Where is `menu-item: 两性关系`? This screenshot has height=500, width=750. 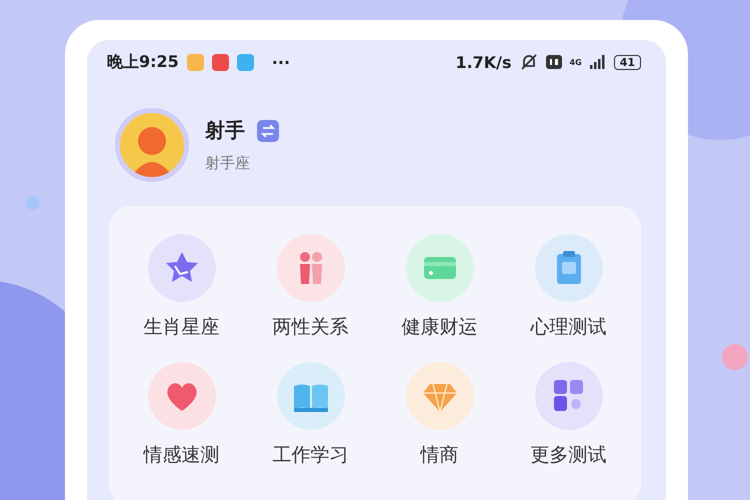
menu-item: 两性关系 is located at coordinates (310, 287).